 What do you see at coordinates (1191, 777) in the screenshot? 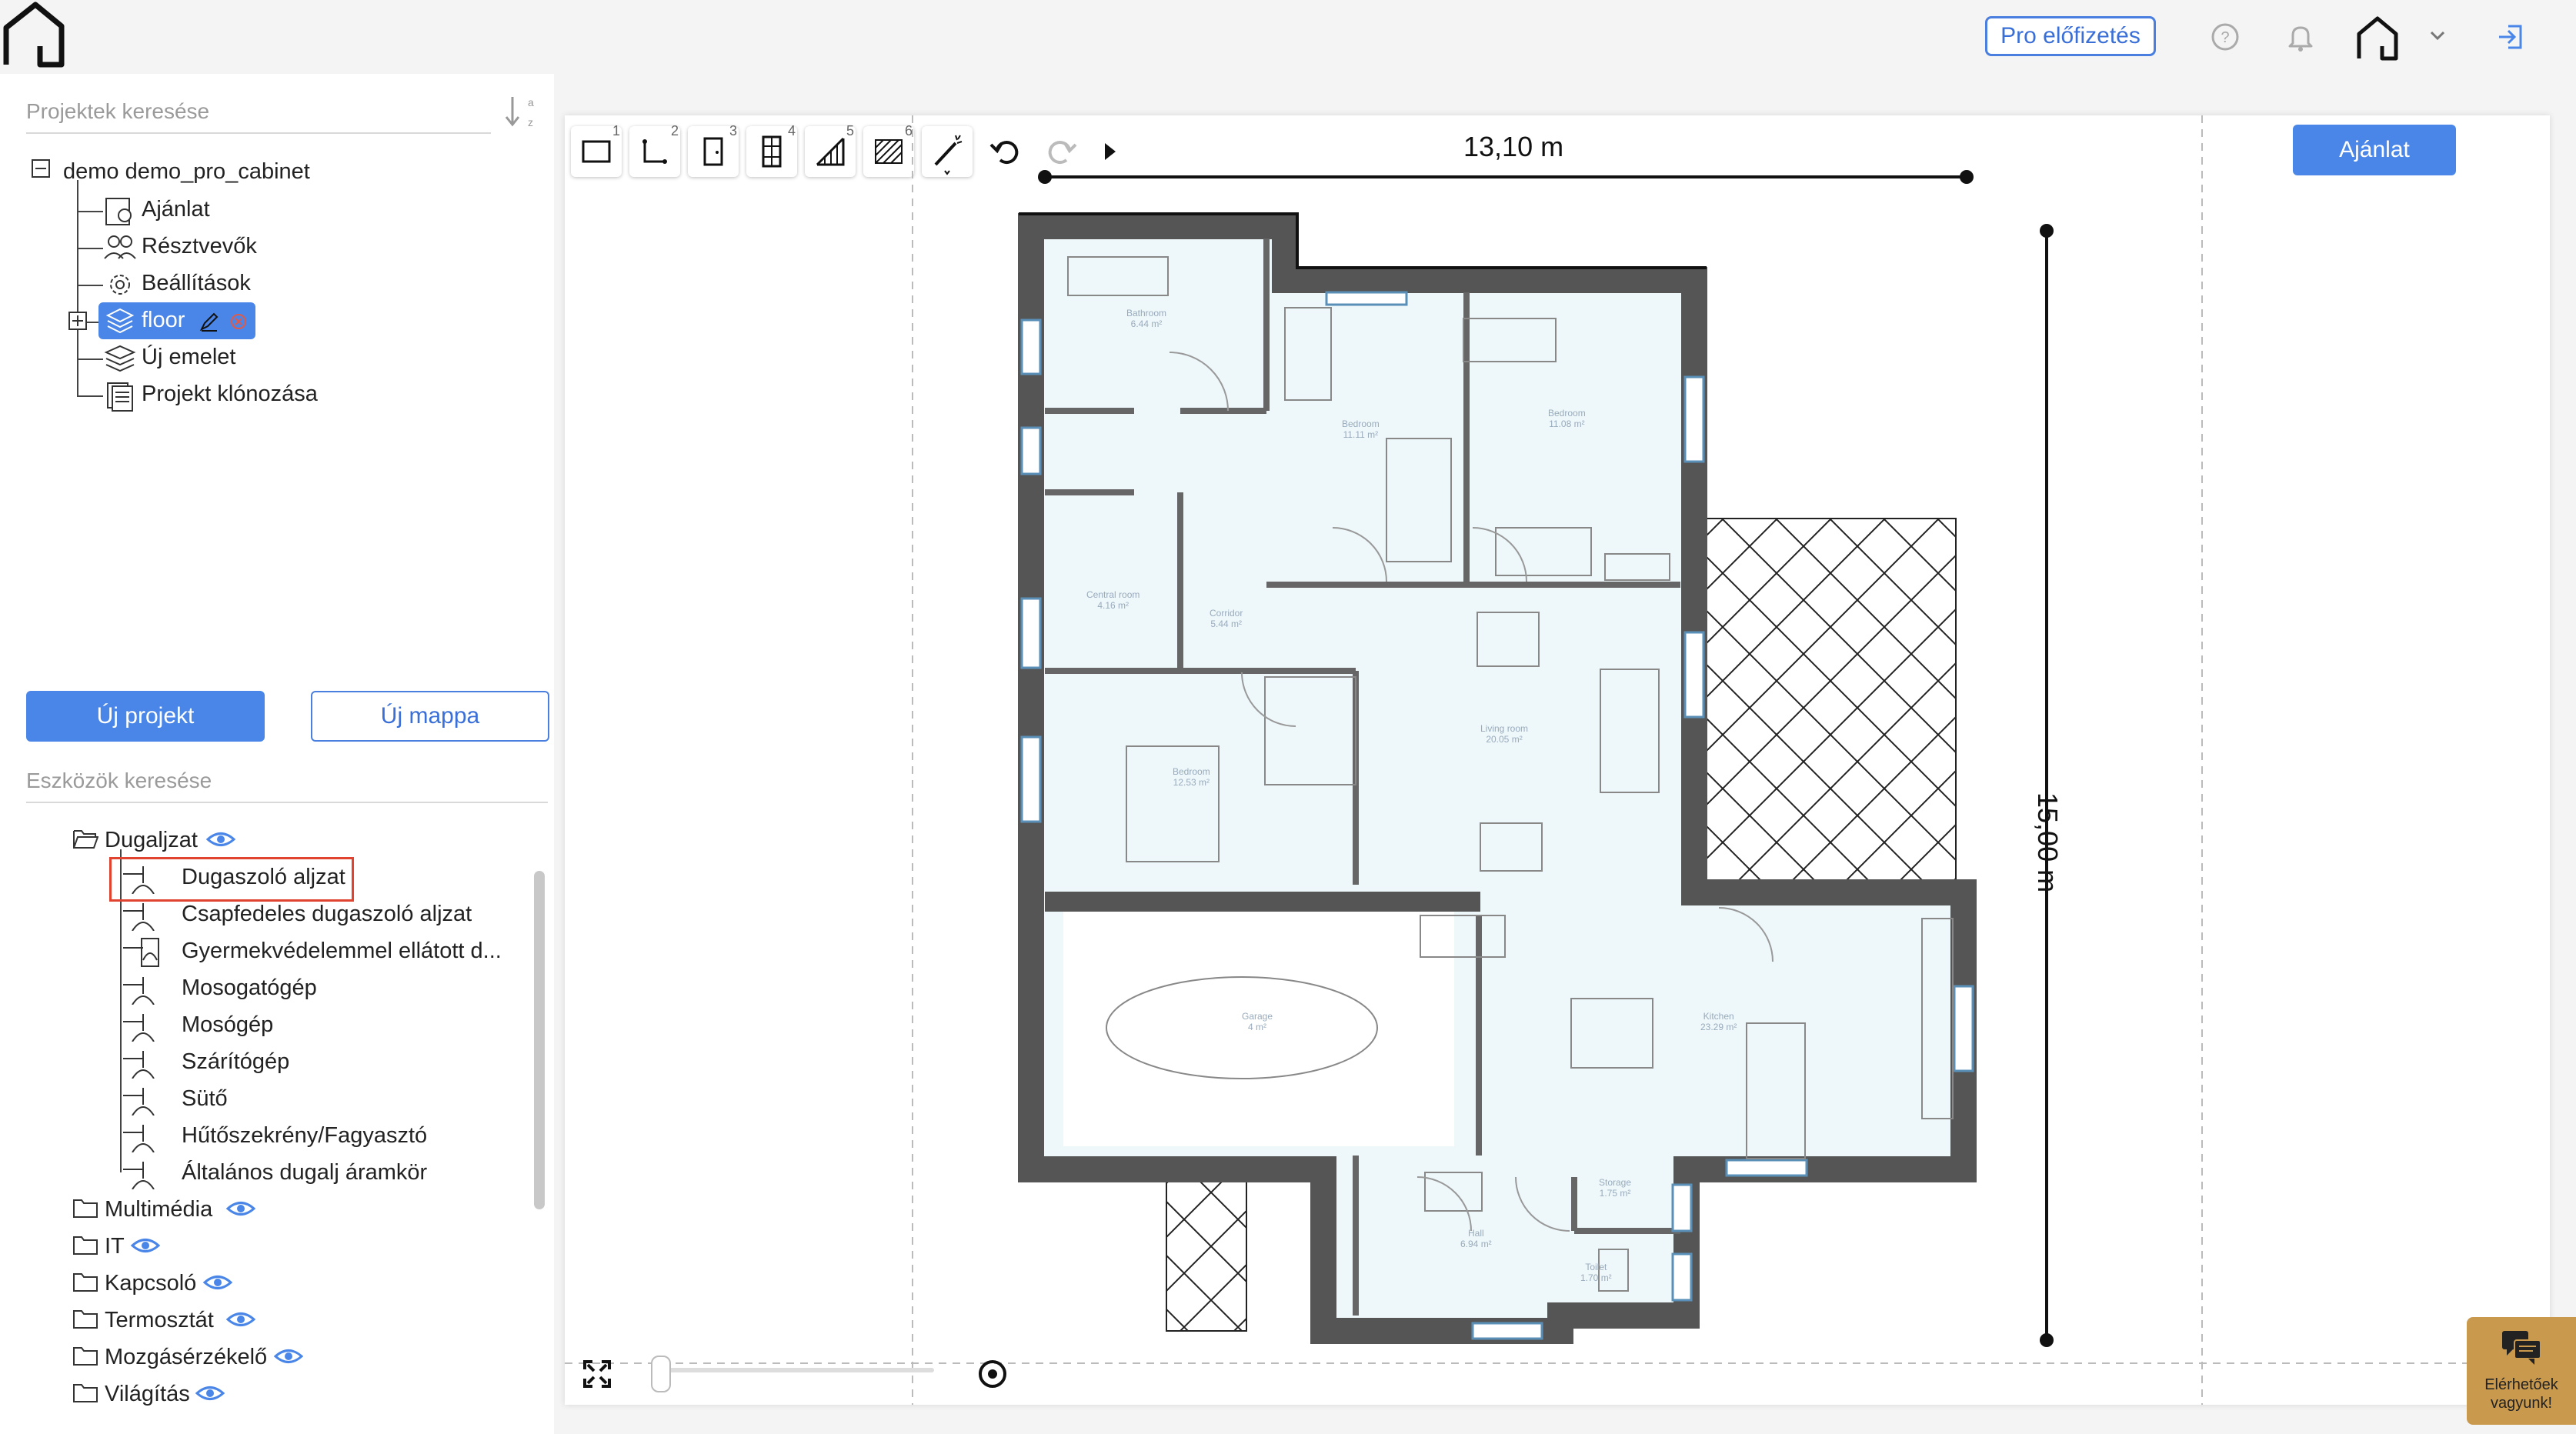
I see `room-label: Bedroom 12.53 m²` at bounding box center [1191, 777].